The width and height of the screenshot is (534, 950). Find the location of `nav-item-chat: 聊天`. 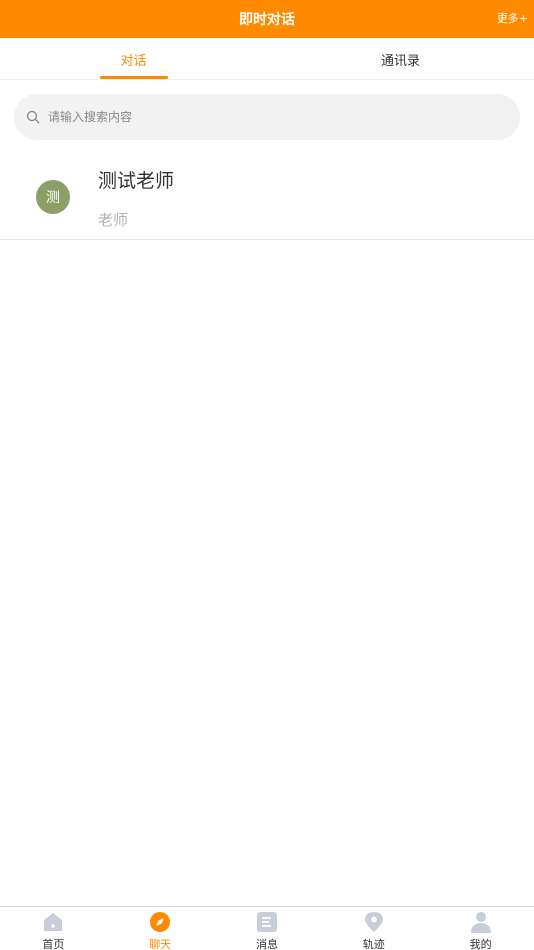

nav-item-chat: 聊天 is located at coordinates (160, 928).